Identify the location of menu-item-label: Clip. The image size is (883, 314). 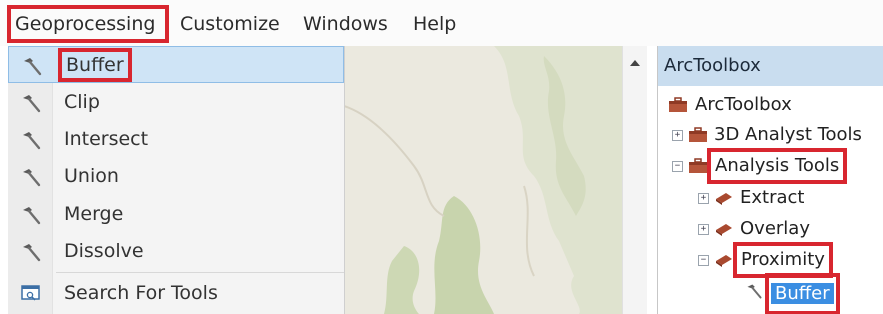
(82, 102).